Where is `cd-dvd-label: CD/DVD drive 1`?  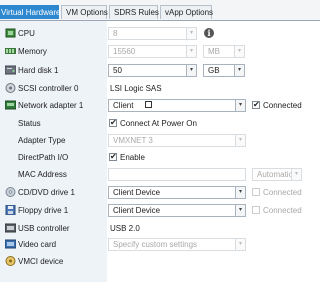 cd-dvd-label: CD/DVD drive 1 is located at coordinates (46, 192).